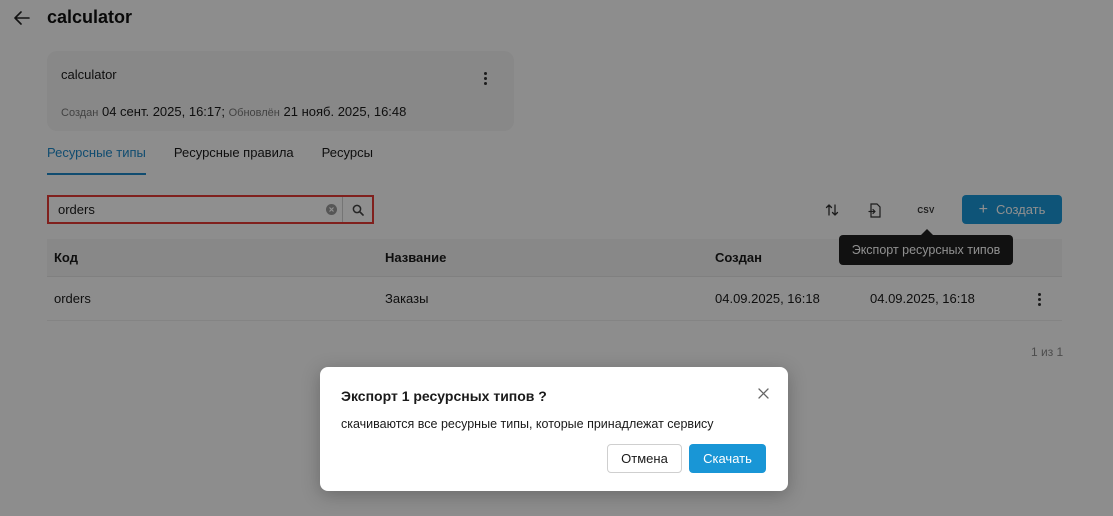 This screenshot has height=516, width=1113. I want to click on download-button: Скачать, so click(727, 458).